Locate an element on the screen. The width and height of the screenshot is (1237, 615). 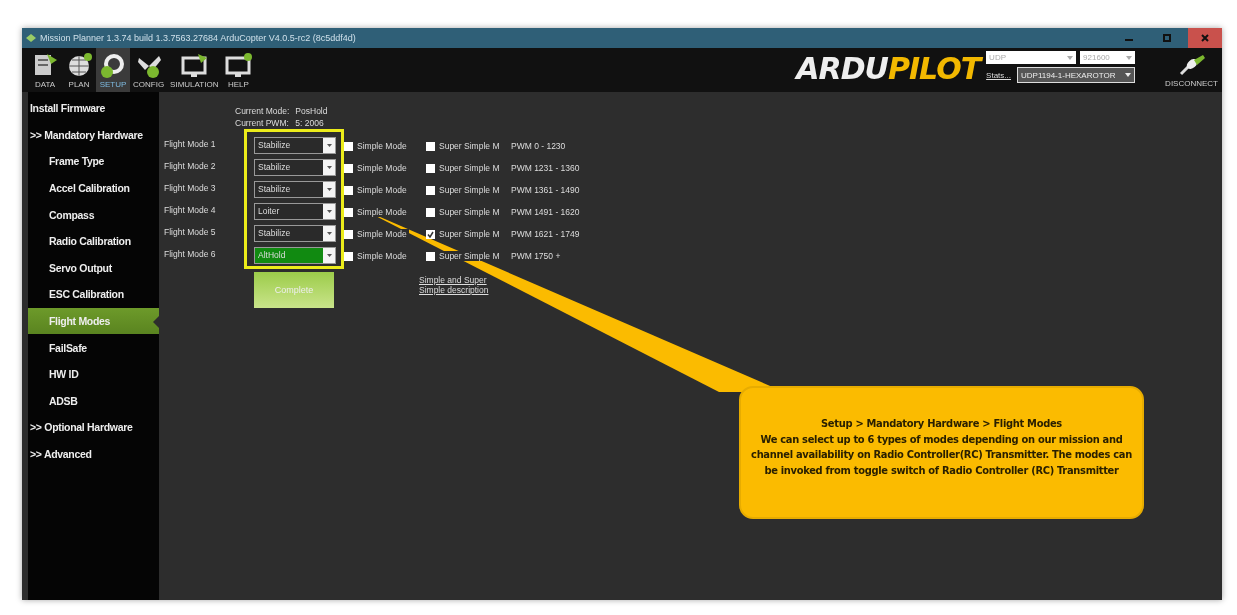
toolbar-tab: SIMULATION is located at coordinates (194, 70).